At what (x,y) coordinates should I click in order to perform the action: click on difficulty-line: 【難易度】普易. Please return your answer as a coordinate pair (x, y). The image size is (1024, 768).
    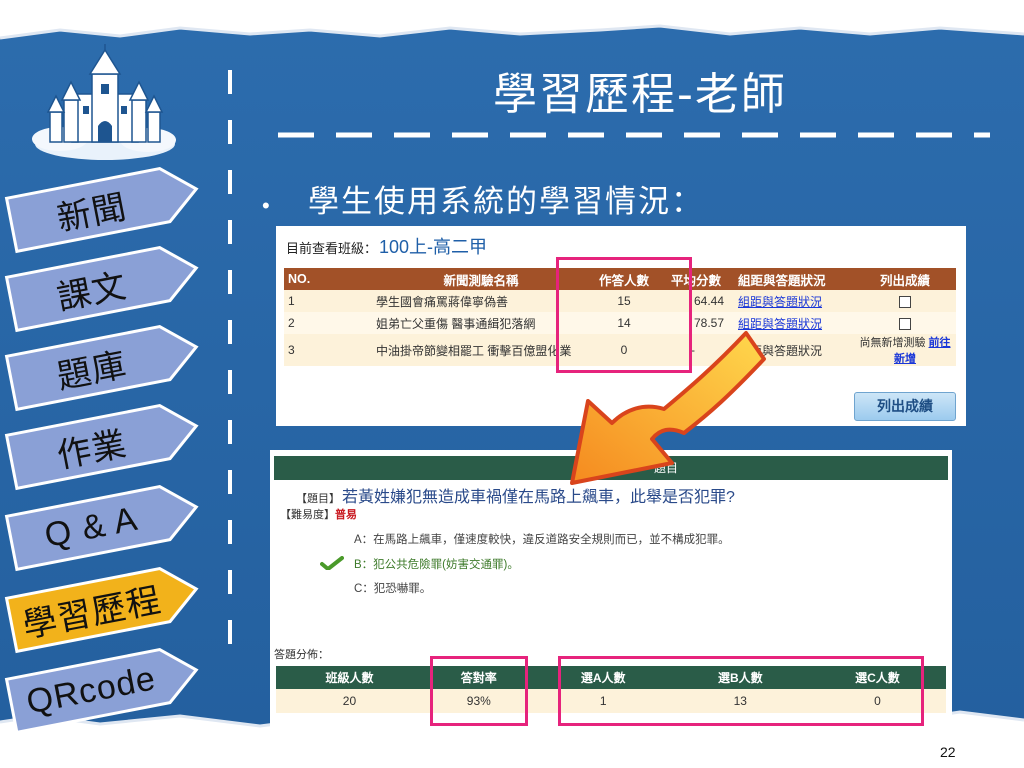
    Looking at the image, I should click on (318, 514).